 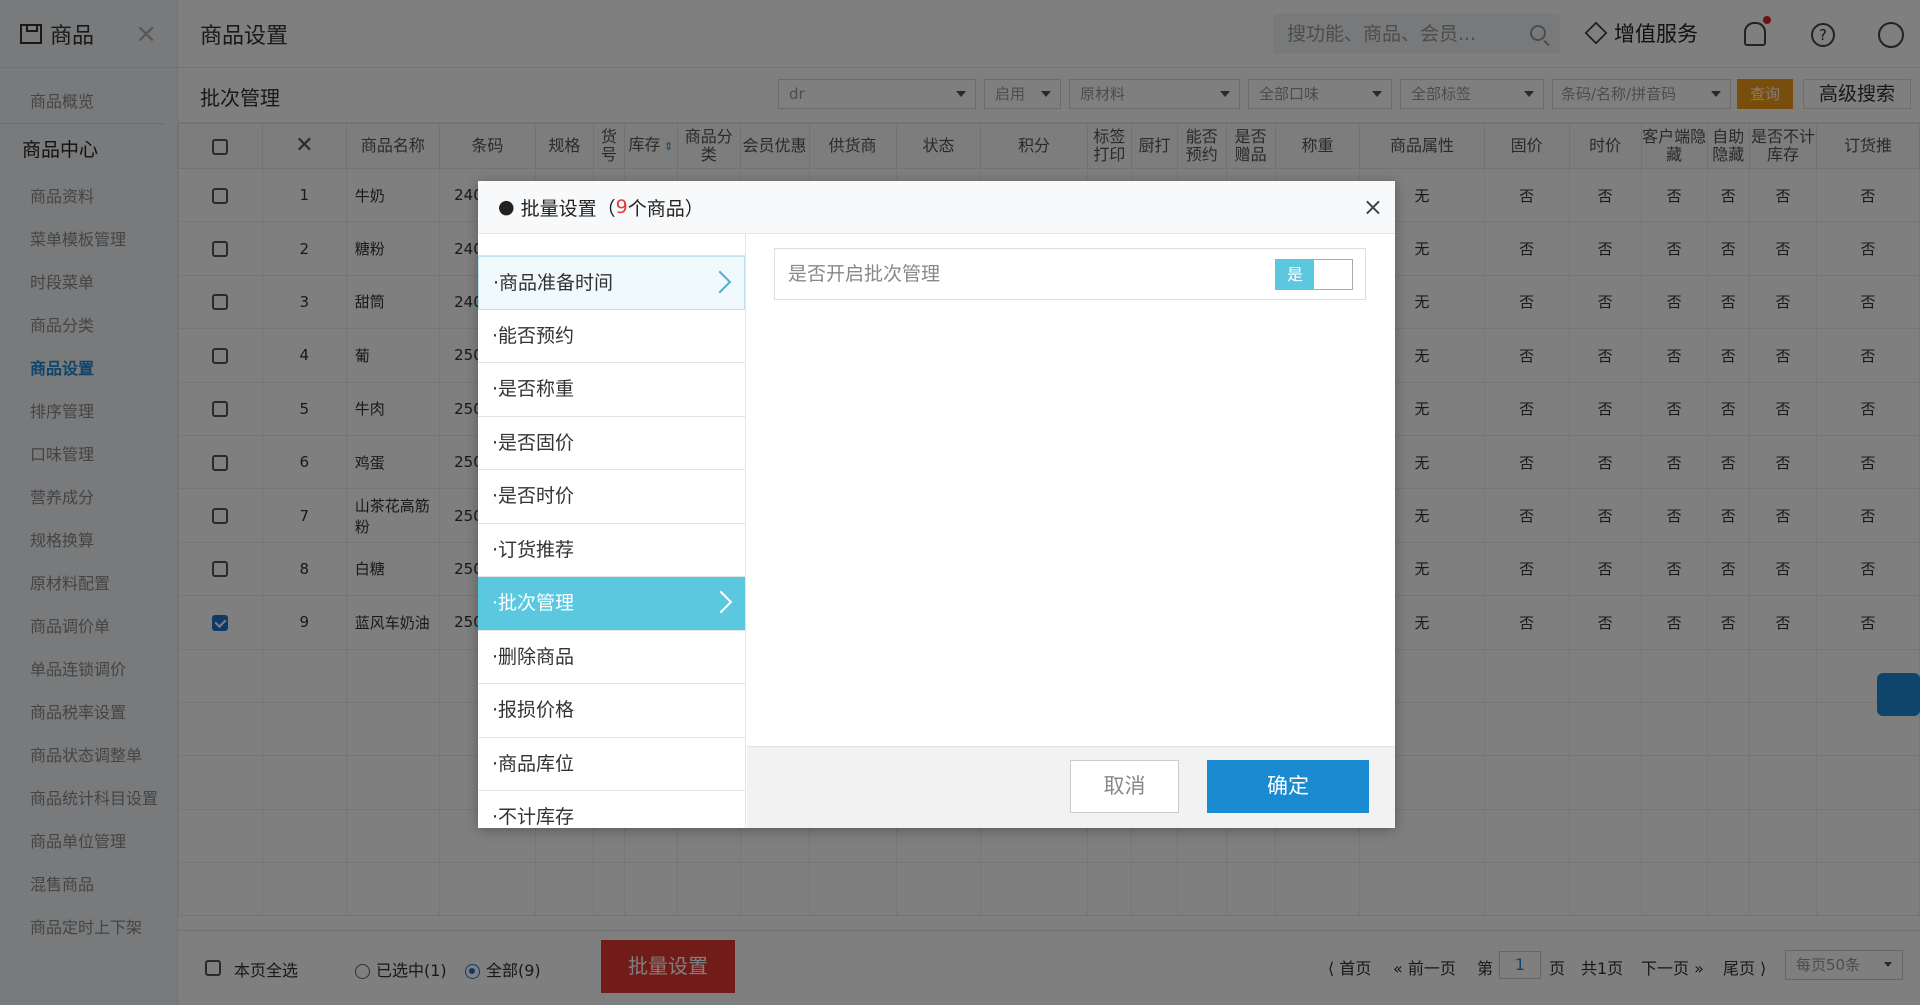 I want to click on settings-menu-item: ·是否时价, so click(x=611, y=497).